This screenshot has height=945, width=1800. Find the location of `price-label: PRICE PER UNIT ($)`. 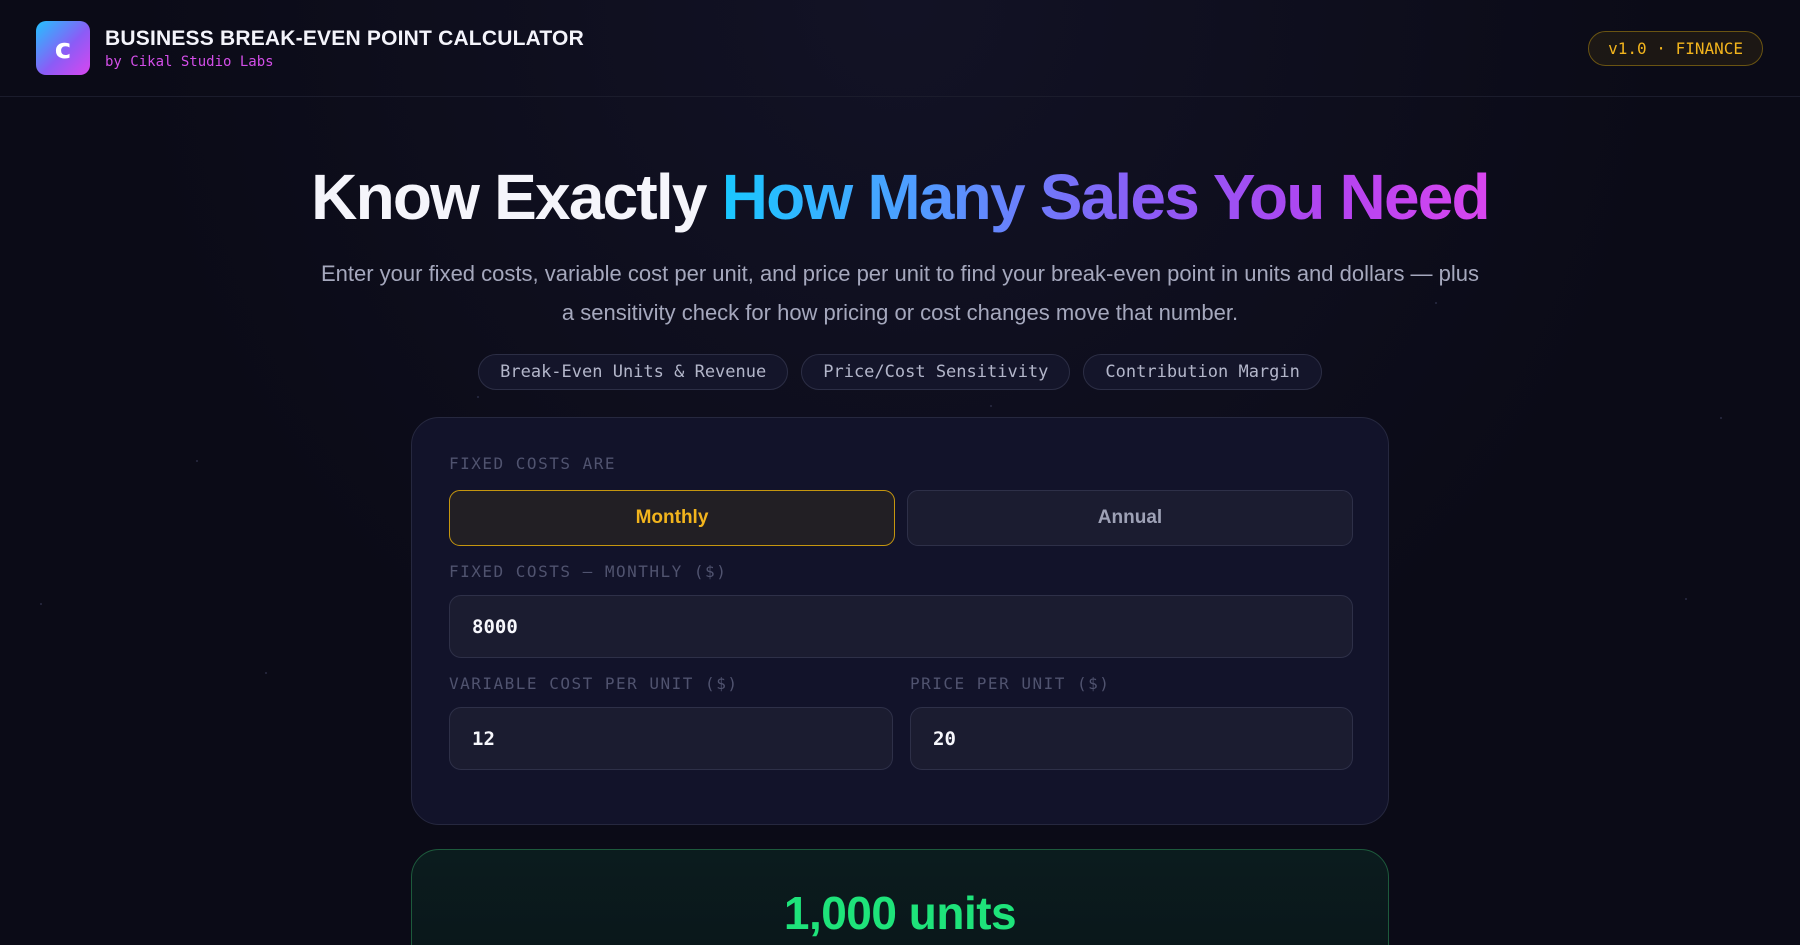

price-label: PRICE PER UNIT ($) is located at coordinates (1010, 683).